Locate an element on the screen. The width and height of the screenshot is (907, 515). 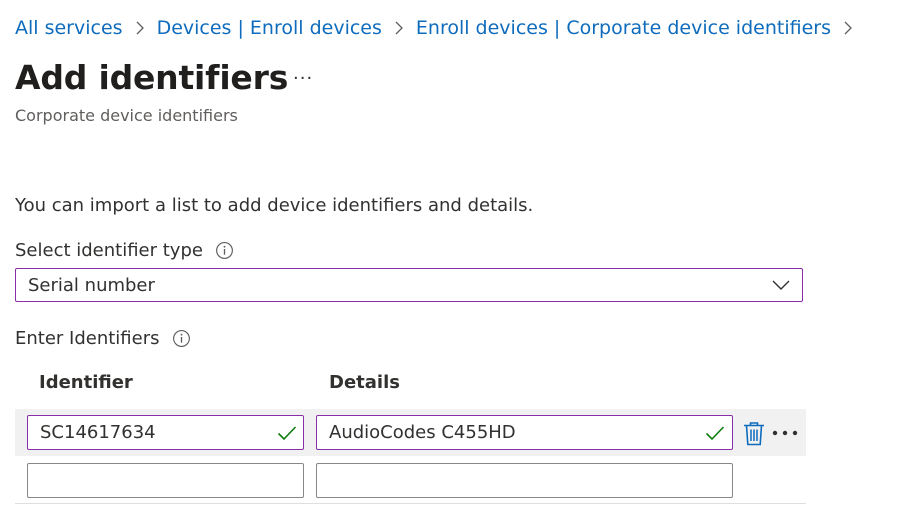
identifier-type-label-text: Select identifier type is located at coordinates (109, 250).